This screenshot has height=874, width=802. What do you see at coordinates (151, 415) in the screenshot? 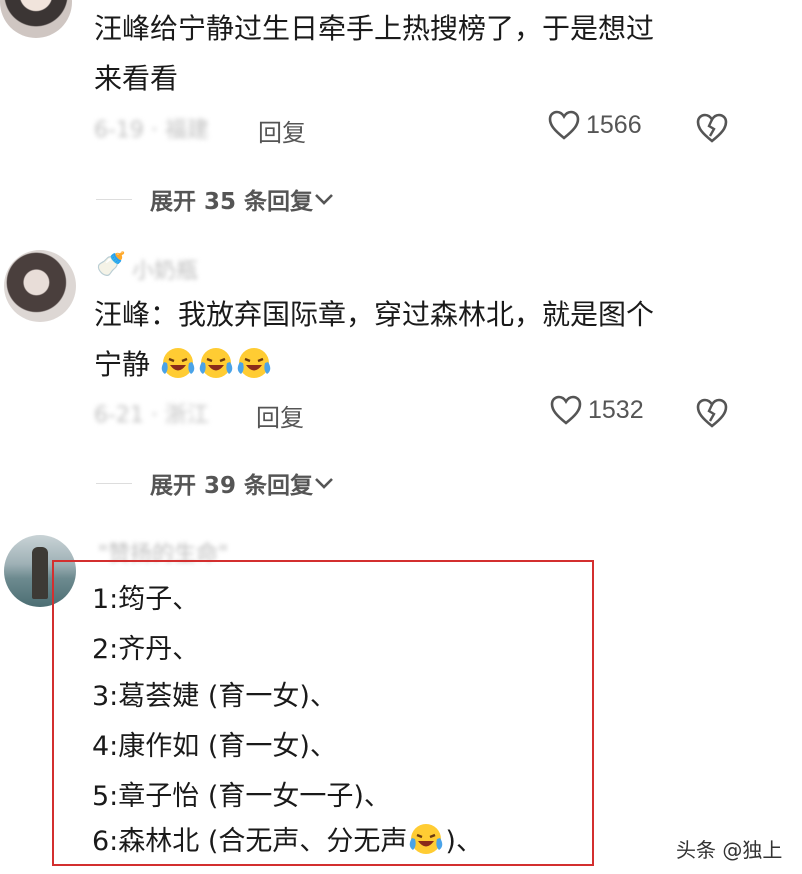
I see `comment-meta: 6-21 · 浙江` at bounding box center [151, 415].